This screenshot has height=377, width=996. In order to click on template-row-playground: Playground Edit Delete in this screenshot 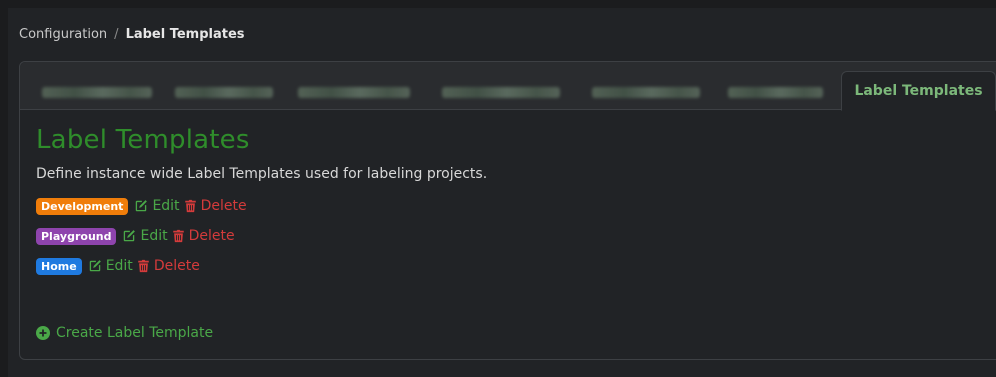, I will do `click(516, 236)`.